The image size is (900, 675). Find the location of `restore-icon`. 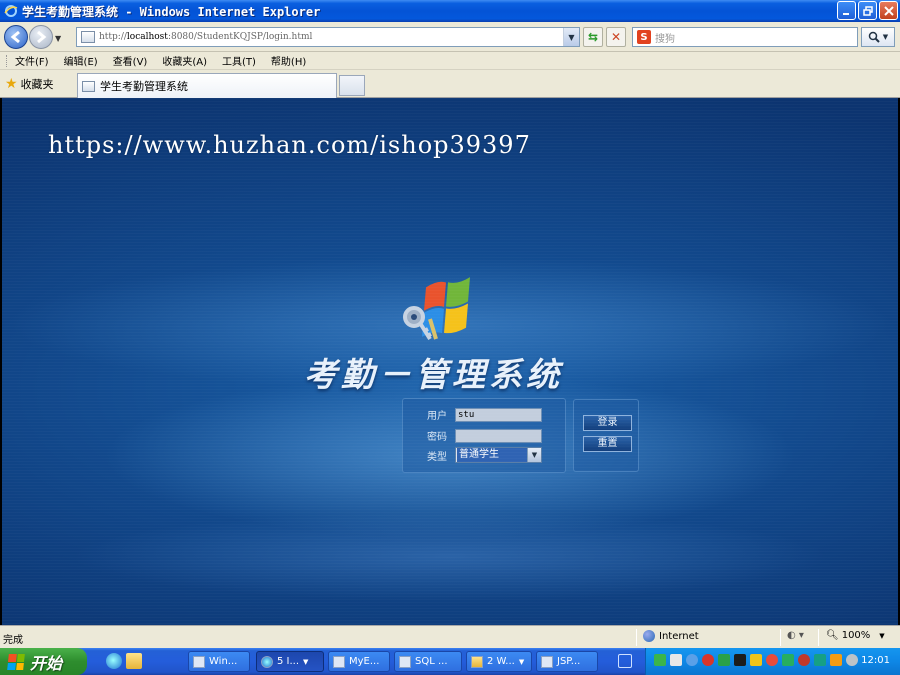

restore-icon is located at coordinates (867, 10).